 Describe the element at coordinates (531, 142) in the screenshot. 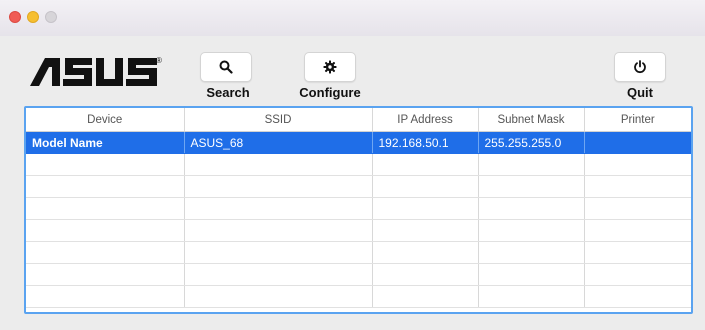

I see `cell-subnet-mask: 255.255.255.0` at that location.